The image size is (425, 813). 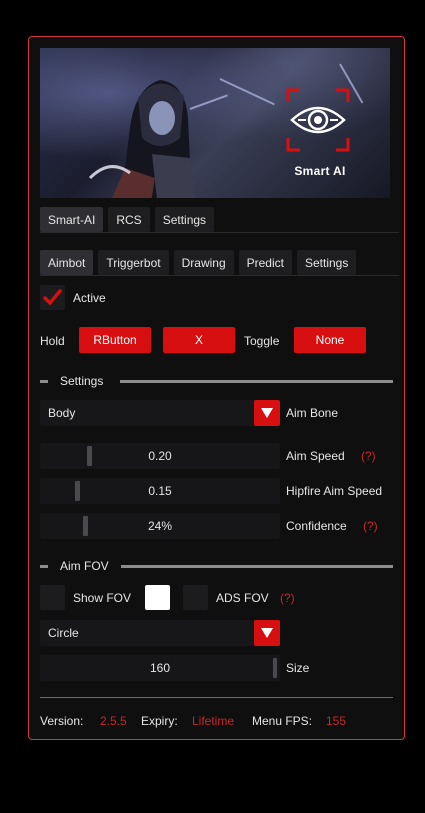 I want to click on confidence-value: 24%, so click(x=160, y=526).